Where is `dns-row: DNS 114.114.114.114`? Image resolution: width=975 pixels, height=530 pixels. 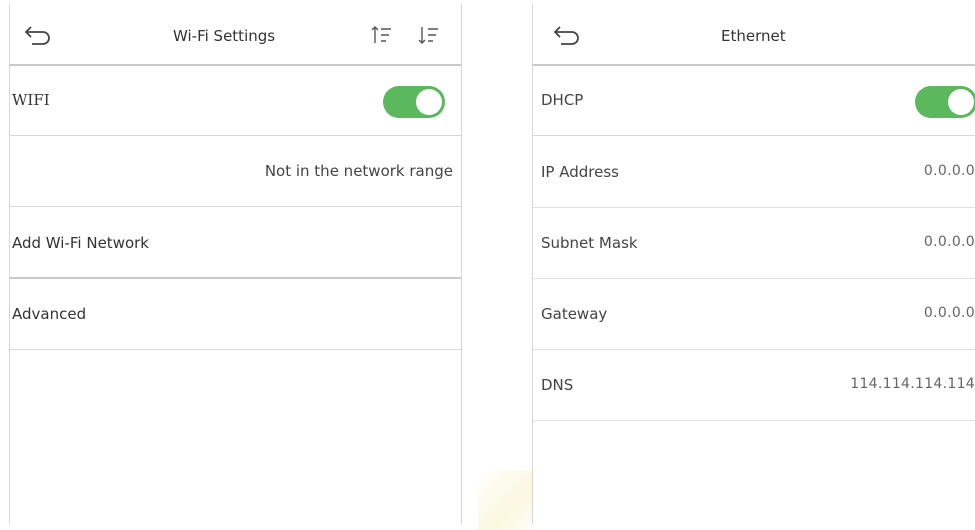 dns-row: DNS 114.114.114.114 is located at coordinates (754, 386).